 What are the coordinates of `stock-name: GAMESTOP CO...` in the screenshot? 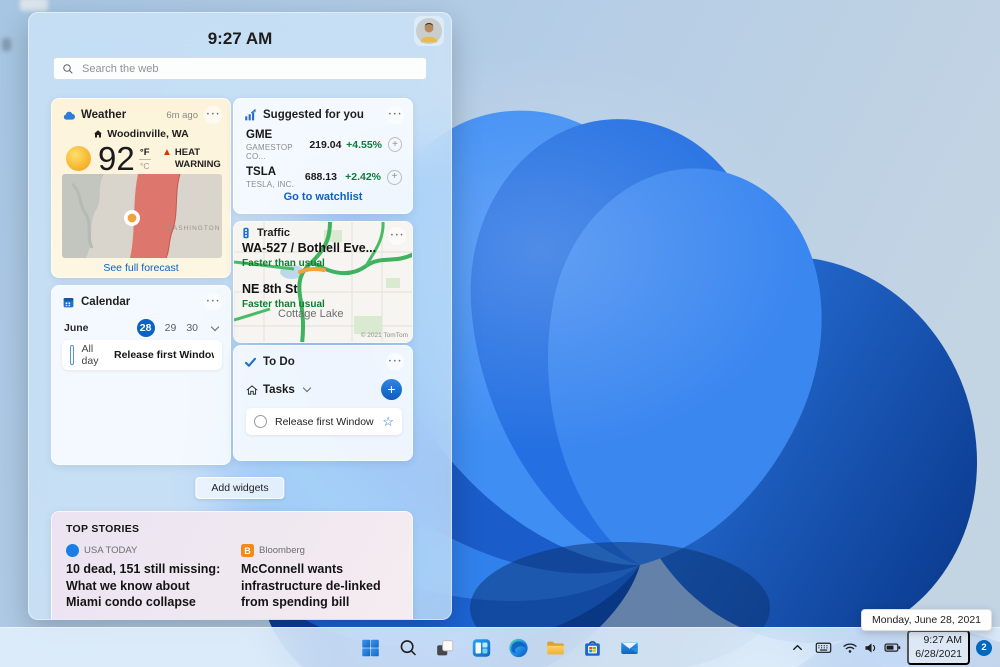 It's located at (269, 151).